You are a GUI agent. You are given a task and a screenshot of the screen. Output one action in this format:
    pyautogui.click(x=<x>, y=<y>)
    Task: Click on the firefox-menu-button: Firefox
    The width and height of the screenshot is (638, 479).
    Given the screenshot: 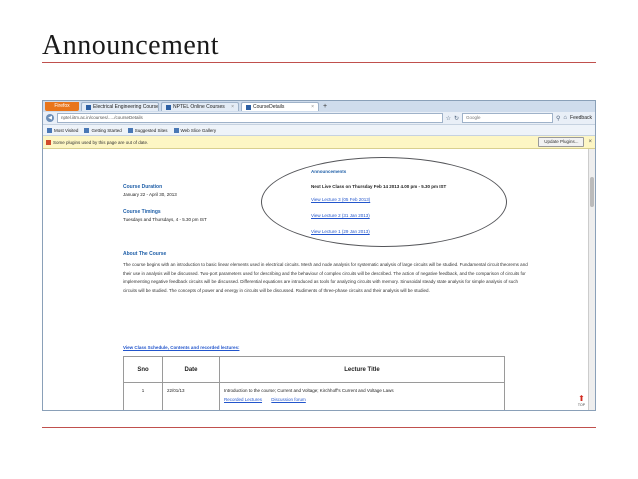 What is the action you would take?
    pyautogui.click(x=62, y=106)
    